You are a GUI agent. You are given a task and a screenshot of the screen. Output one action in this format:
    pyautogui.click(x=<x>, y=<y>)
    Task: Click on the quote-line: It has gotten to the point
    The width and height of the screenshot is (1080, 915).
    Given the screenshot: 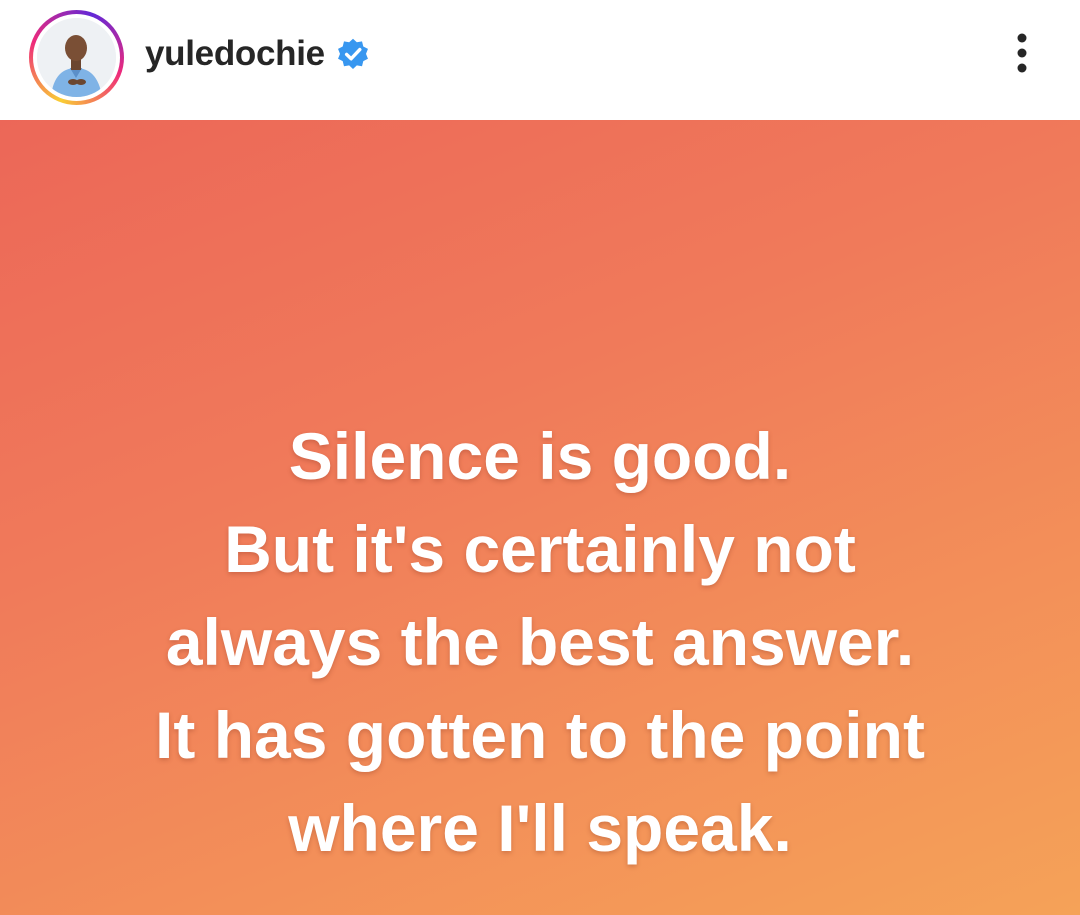 What is the action you would take?
    pyautogui.click(x=540, y=735)
    